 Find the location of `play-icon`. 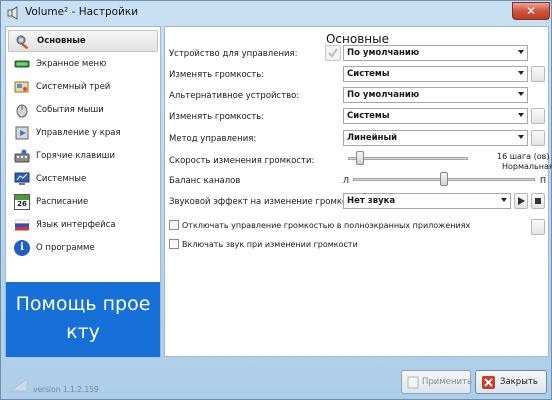

play-icon is located at coordinates (521, 201).